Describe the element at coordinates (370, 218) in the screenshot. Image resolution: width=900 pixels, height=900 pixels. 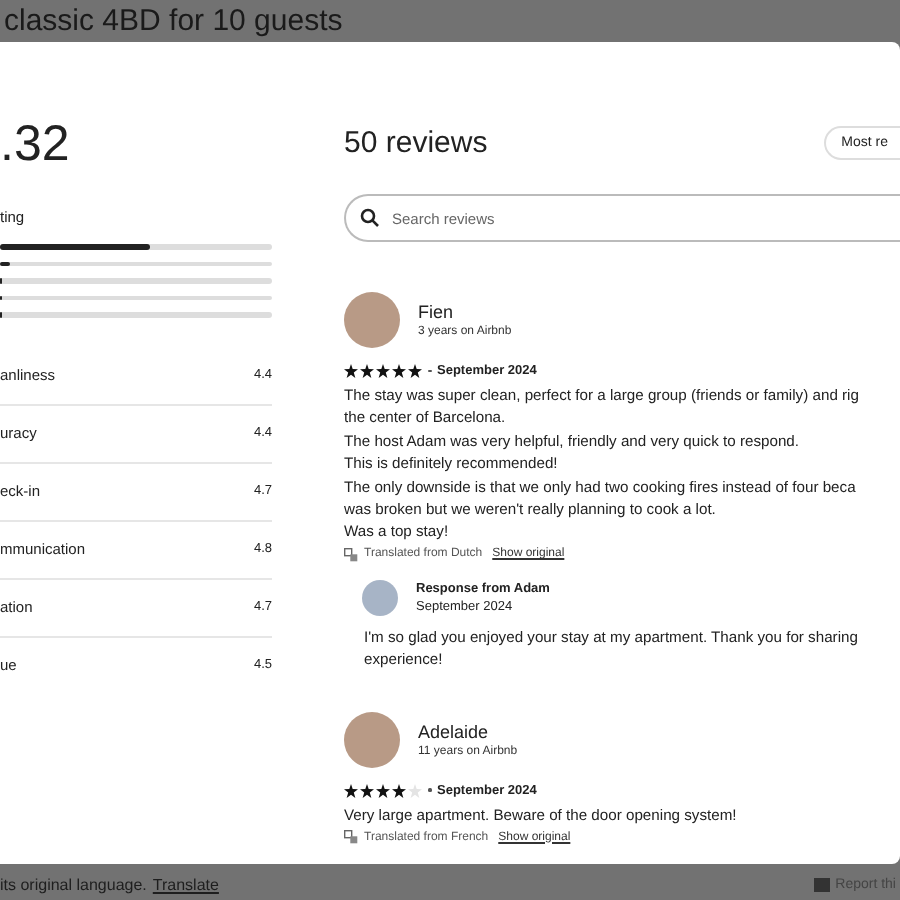
I see `search-icon` at that location.